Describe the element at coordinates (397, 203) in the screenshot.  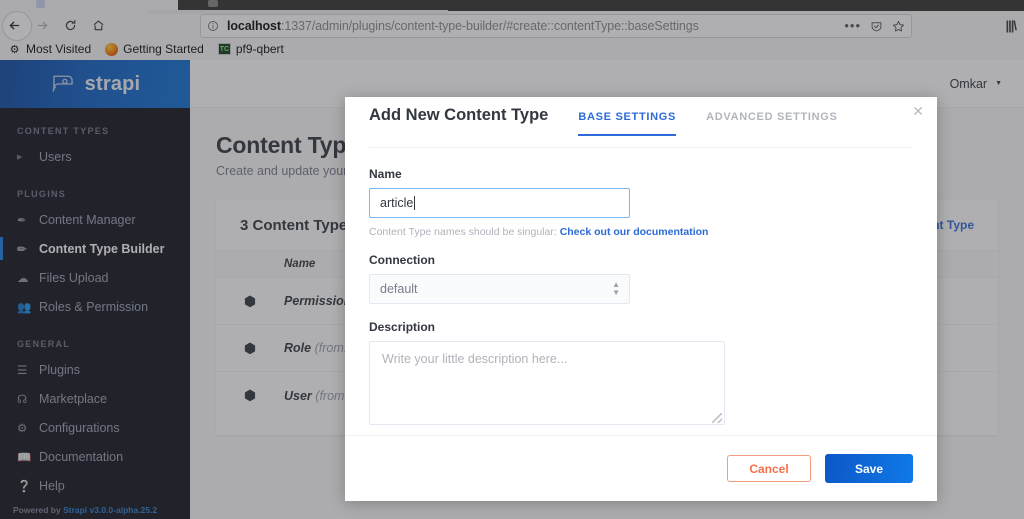
I see `name-input-value: article` at that location.